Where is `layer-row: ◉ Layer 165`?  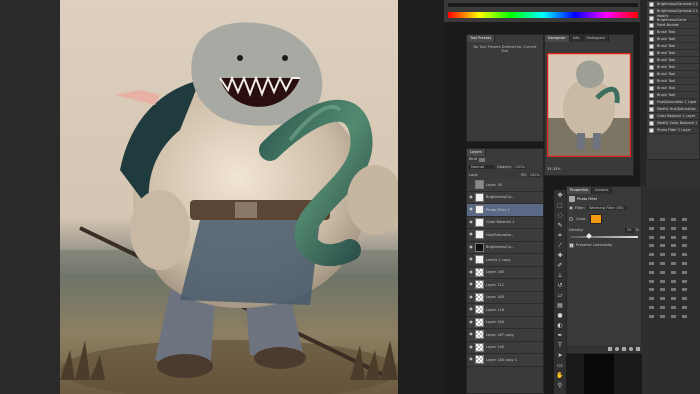 layer-row: ◉ Layer 165 is located at coordinates (505, 272).